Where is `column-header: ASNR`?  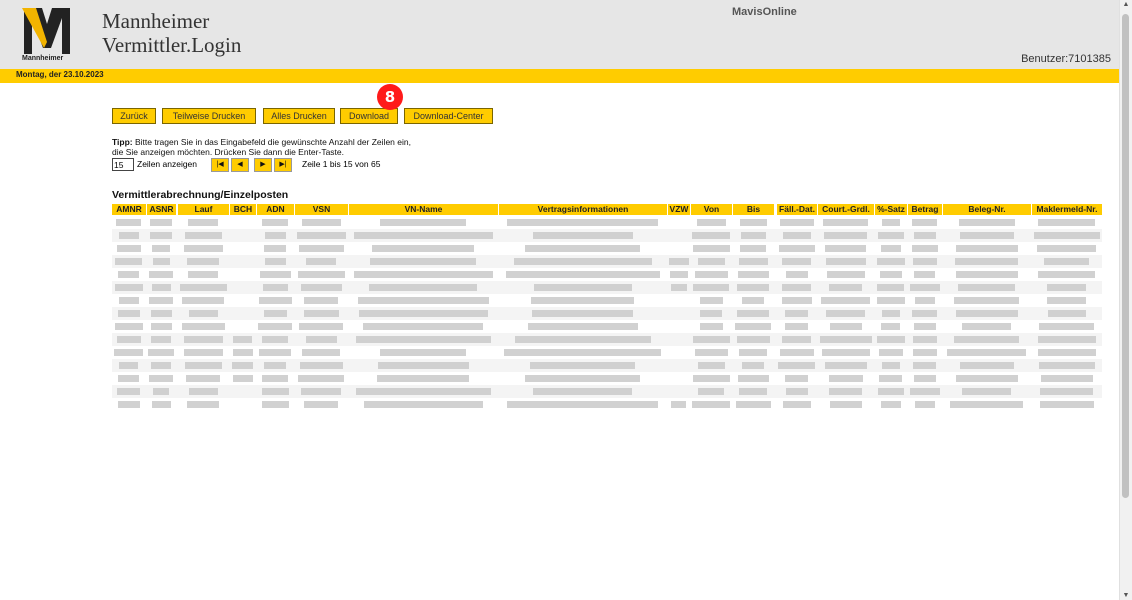
column-header: ASNR is located at coordinates (161, 209).